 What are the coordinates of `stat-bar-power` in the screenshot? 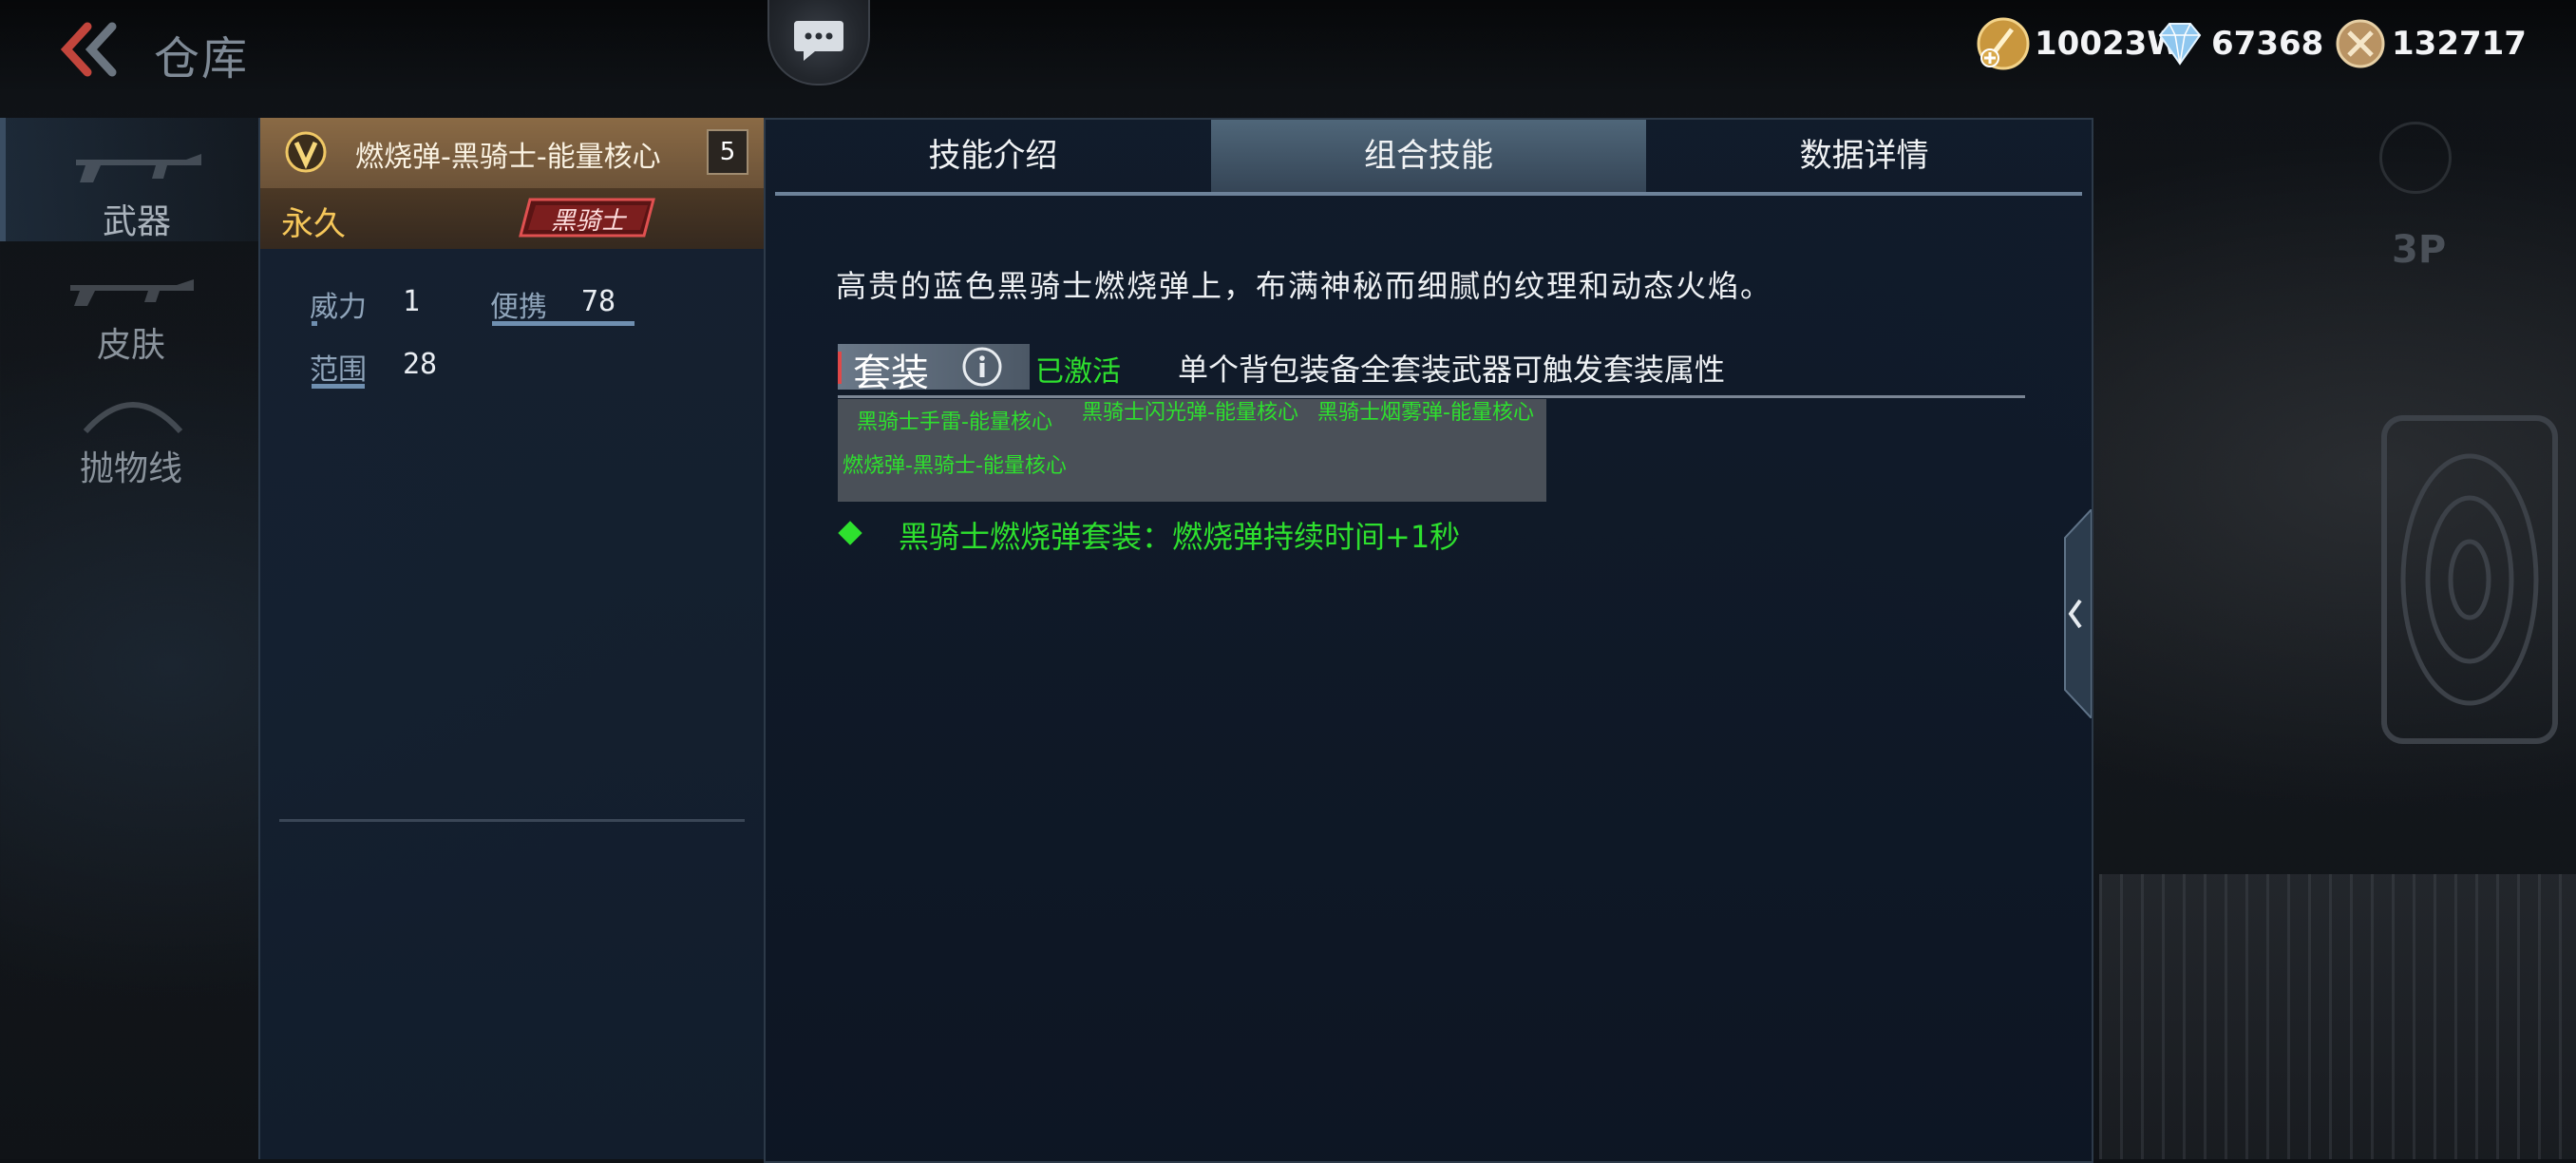 It's located at (314, 323).